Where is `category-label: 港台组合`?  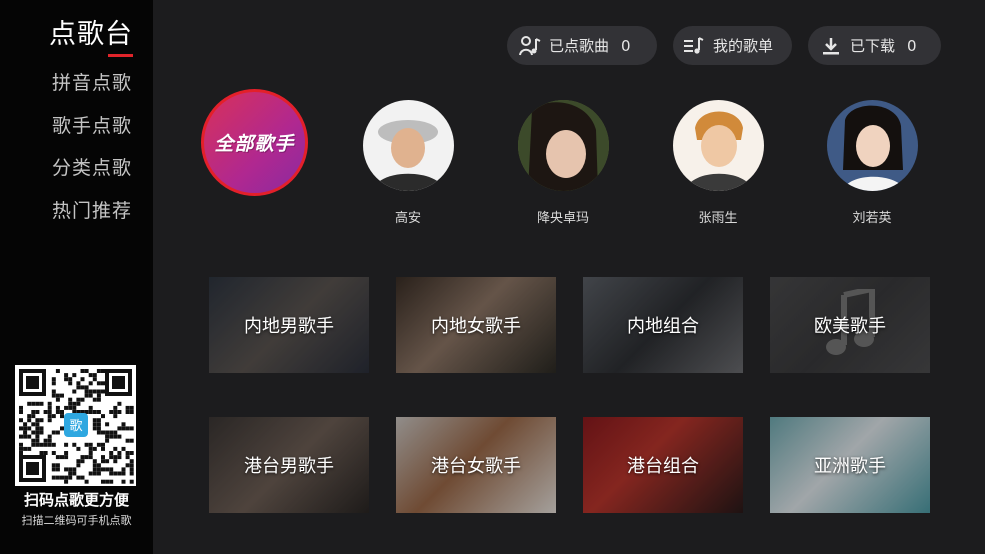
category-label: 港台组合 is located at coordinates (663, 466).